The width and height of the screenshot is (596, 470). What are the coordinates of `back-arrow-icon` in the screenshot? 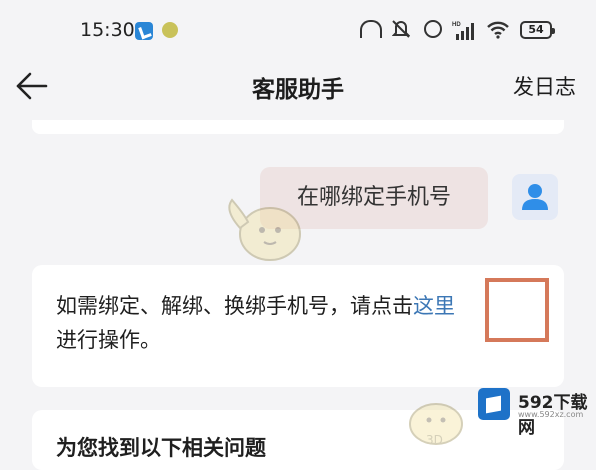 It's located at (32, 86).